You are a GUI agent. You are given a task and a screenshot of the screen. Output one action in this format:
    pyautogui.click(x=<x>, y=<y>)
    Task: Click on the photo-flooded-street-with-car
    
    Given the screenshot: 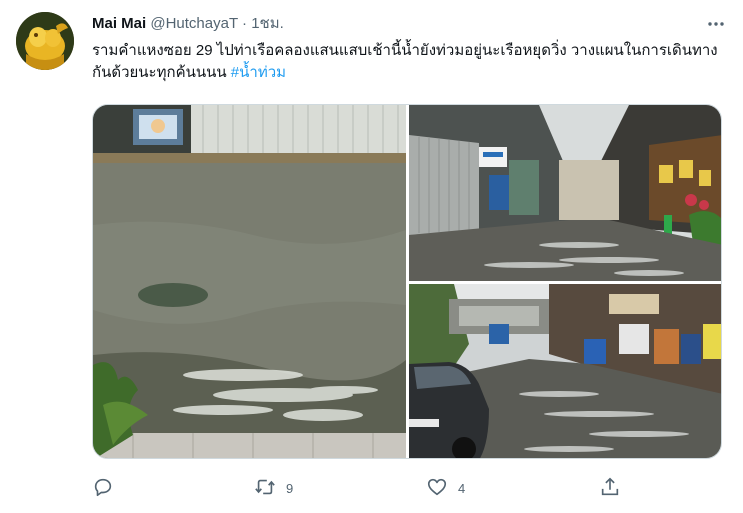 What is the action you would take?
    pyautogui.click(x=565, y=371)
    